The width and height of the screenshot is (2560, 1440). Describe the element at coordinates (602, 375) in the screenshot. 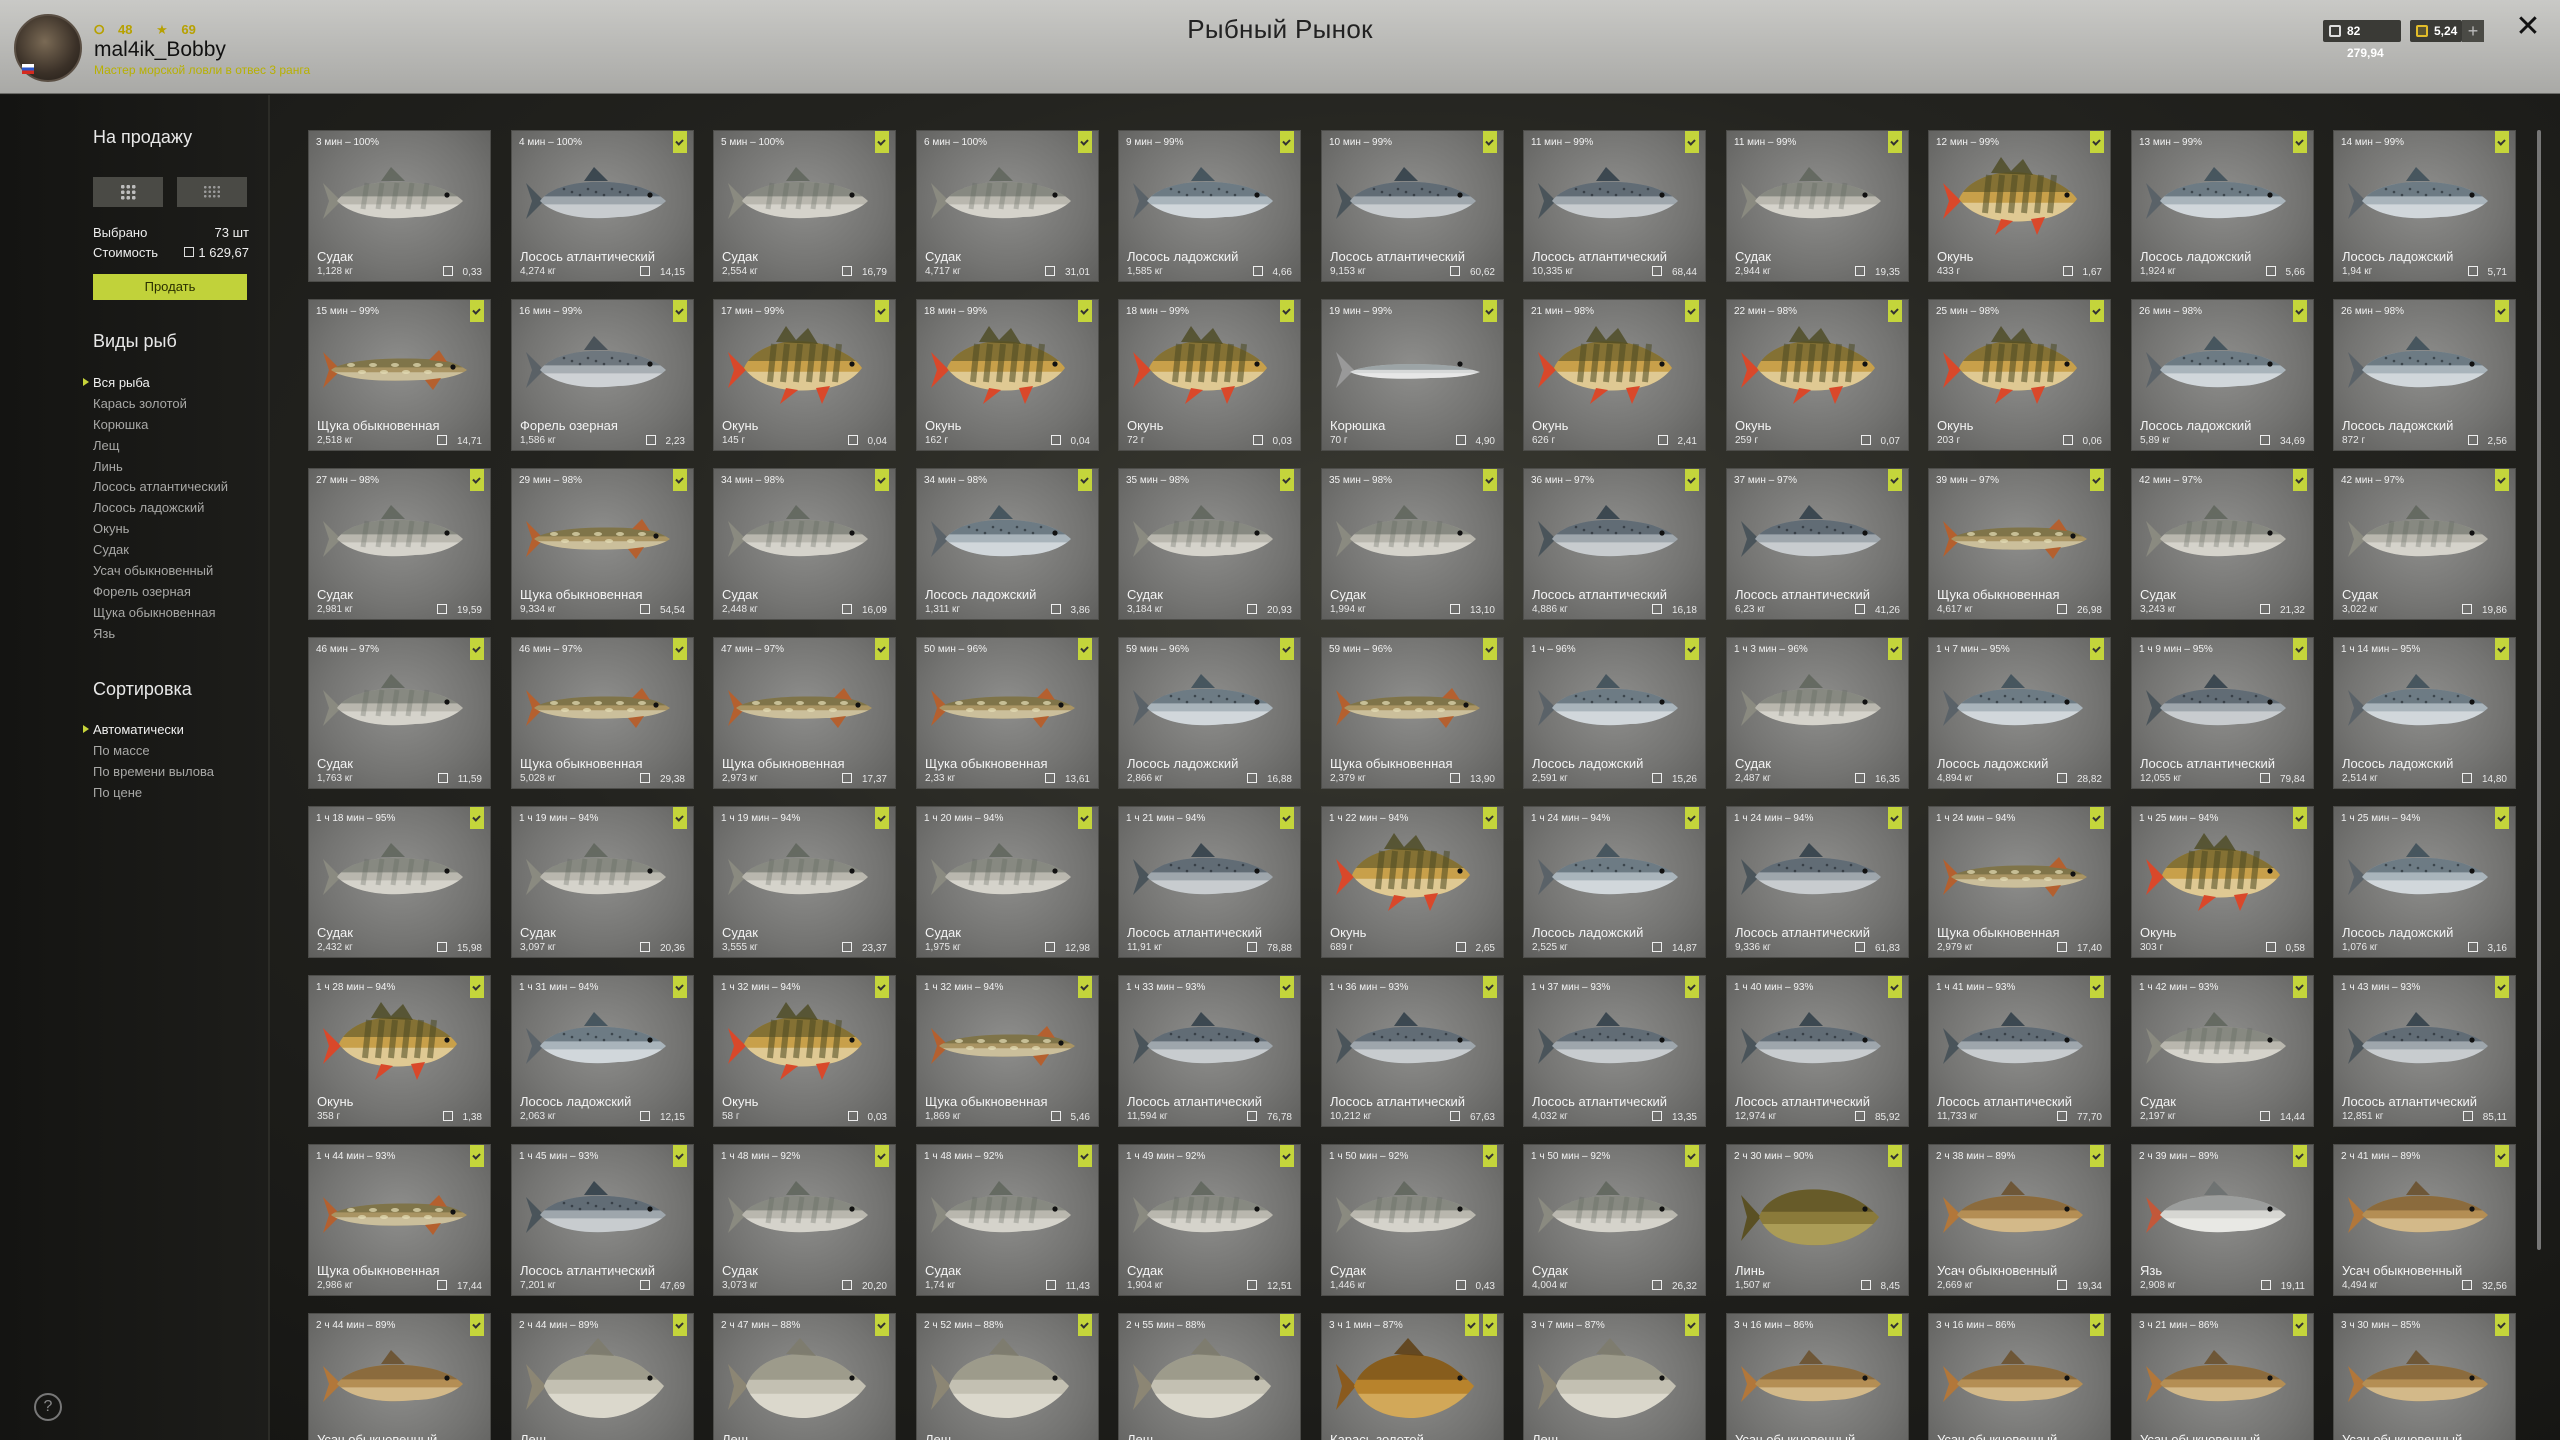

I see `fish-card: 16 мин – 99% Форель озерная 1,586 кг 2,23` at that location.